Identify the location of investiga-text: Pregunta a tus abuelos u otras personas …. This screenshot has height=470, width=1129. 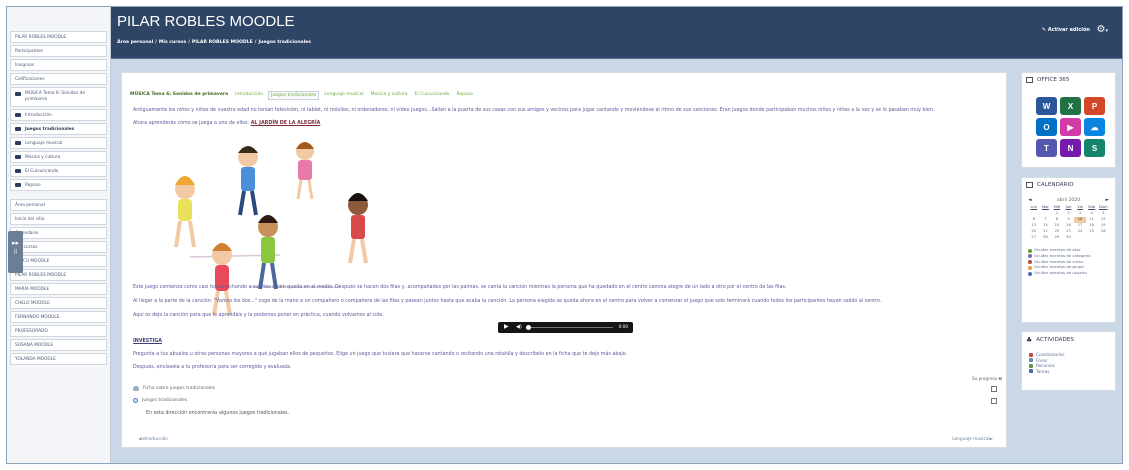
(380, 354).